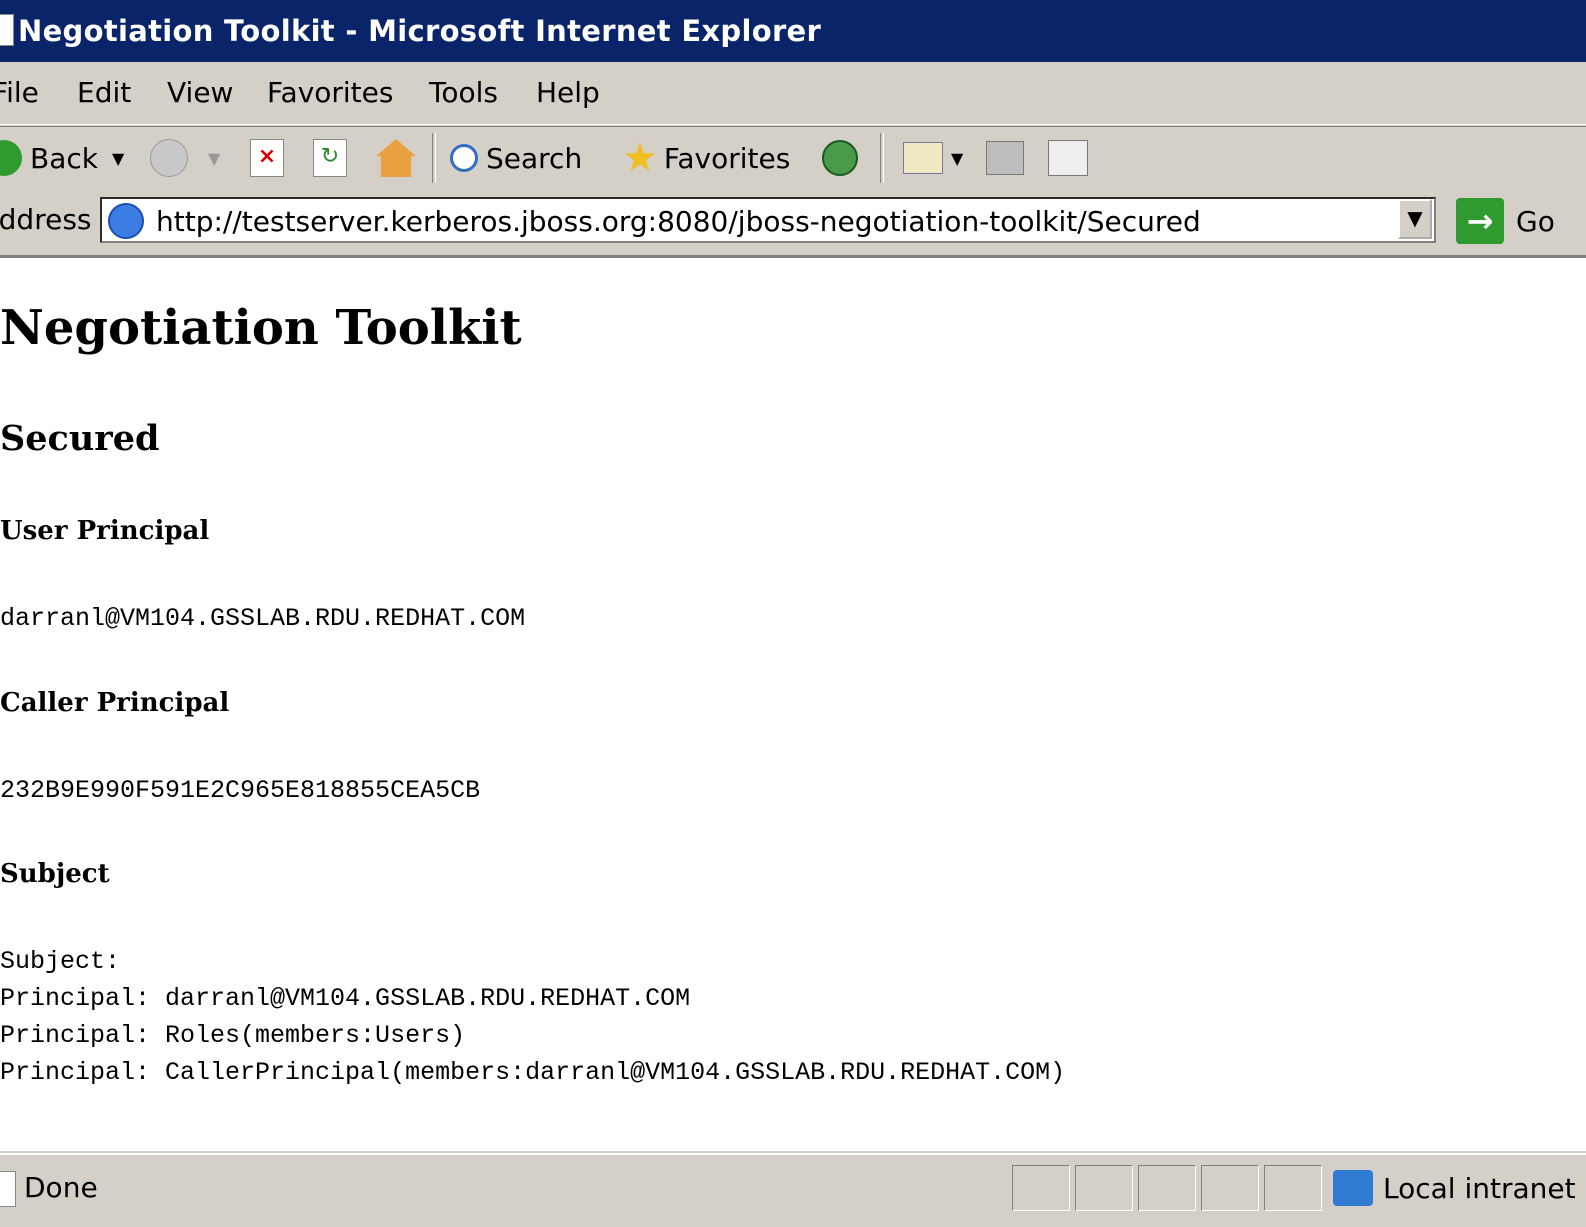 The image size is (1586, 1227). I want to click on subject-line: Subject:, so click(60, 961).